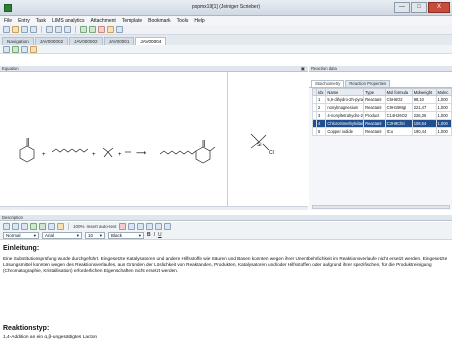 This screenshot has width=452, height=342. Describe the element at coordinates (424, 92) in the screenshot. I see `column-header-molweight: Molweight` at that location.